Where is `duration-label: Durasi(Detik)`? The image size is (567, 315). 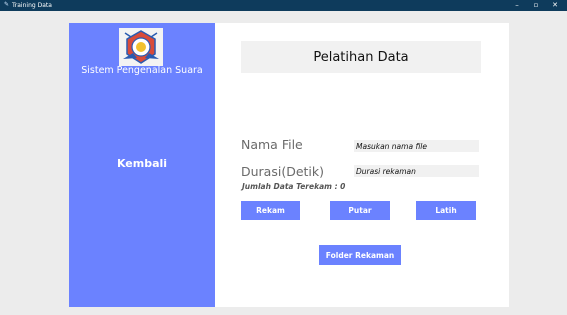
duration-label: Durasi(Detik) is located at coordinates (283, 171).